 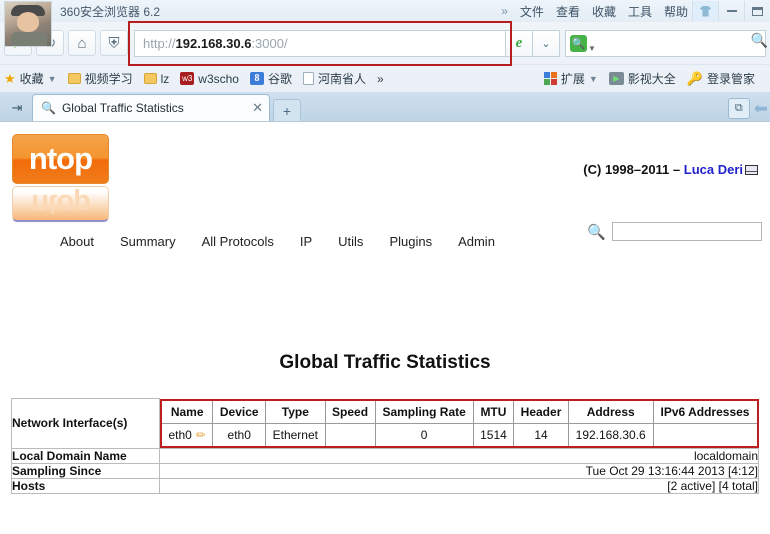 I want to click on movies-button: ▶ 影视大全, so click(x=642, y=78).